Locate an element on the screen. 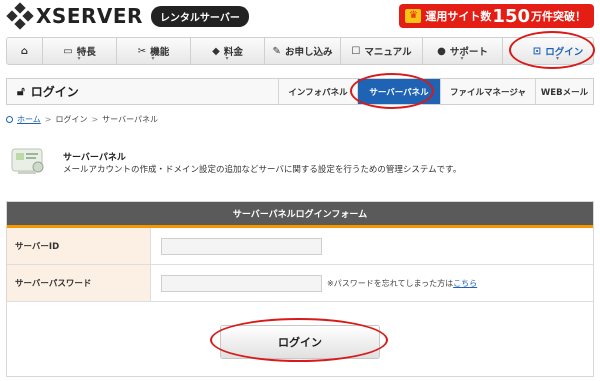  logo-subtitle: レンタルサーバー is located at coordinates (199, 16).